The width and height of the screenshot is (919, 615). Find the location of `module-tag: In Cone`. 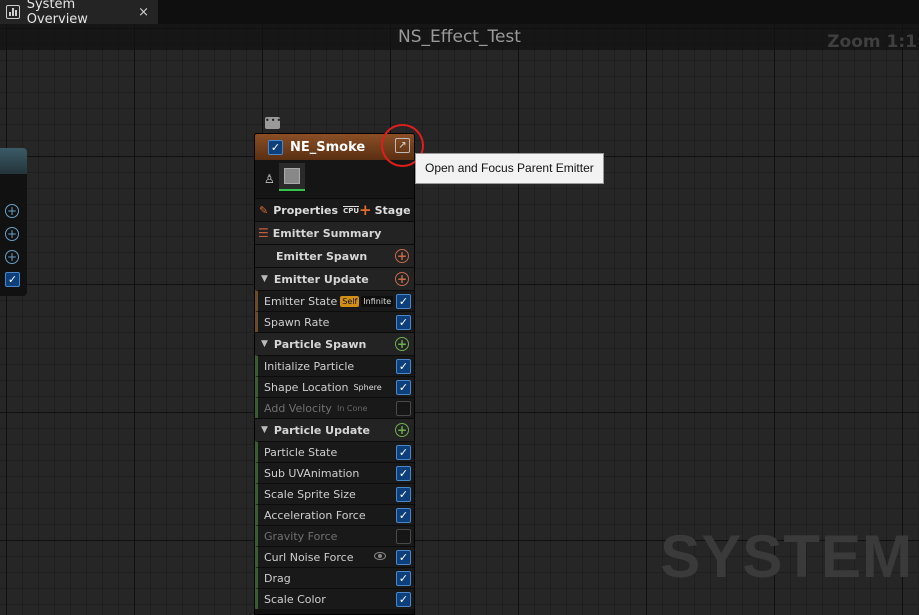

module-tag: In Cone is located at coordinates (352, 408).